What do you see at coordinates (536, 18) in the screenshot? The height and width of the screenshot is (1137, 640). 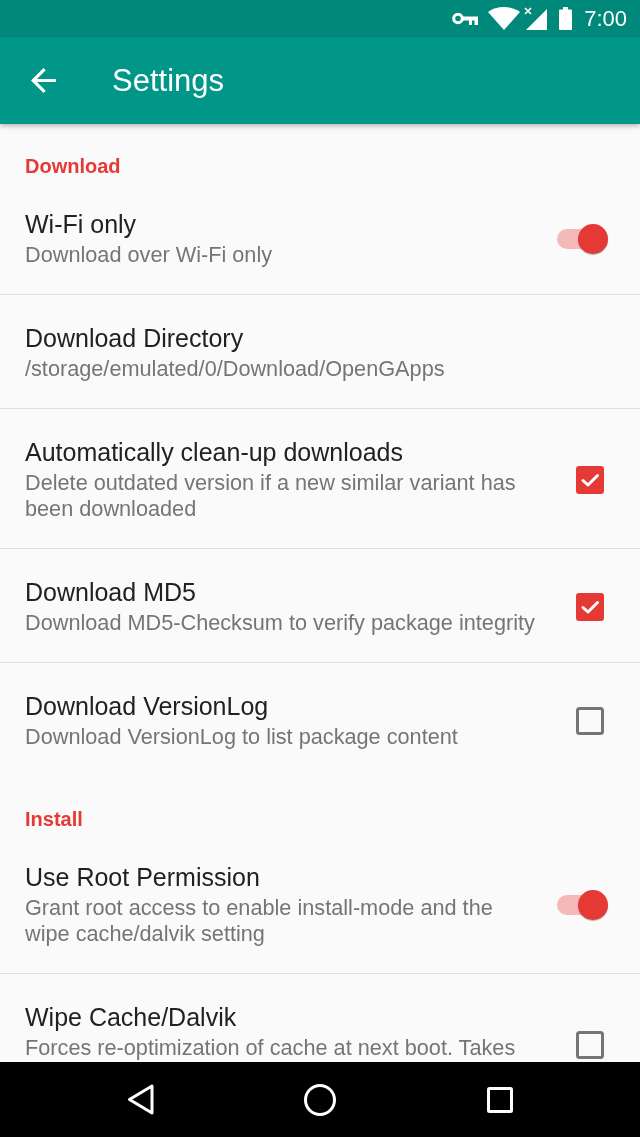 I see `signal-icon` at bounding box center [536, 18].